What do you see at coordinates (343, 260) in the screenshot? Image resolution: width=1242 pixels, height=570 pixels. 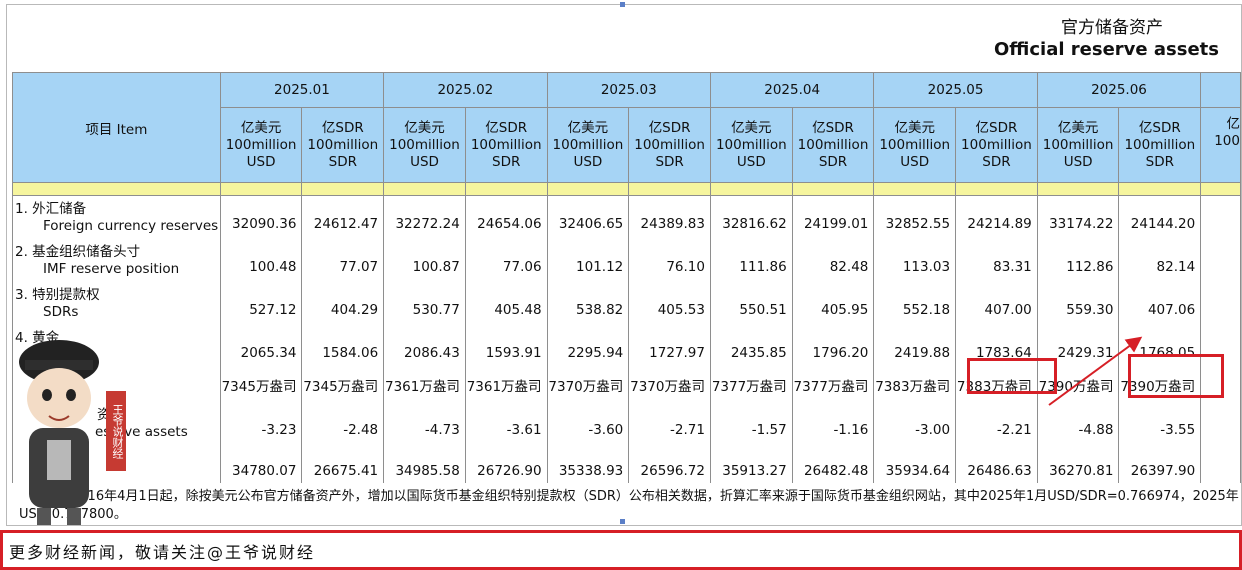 I see `value-cell: 77.07` at bounding box center [343, 260].